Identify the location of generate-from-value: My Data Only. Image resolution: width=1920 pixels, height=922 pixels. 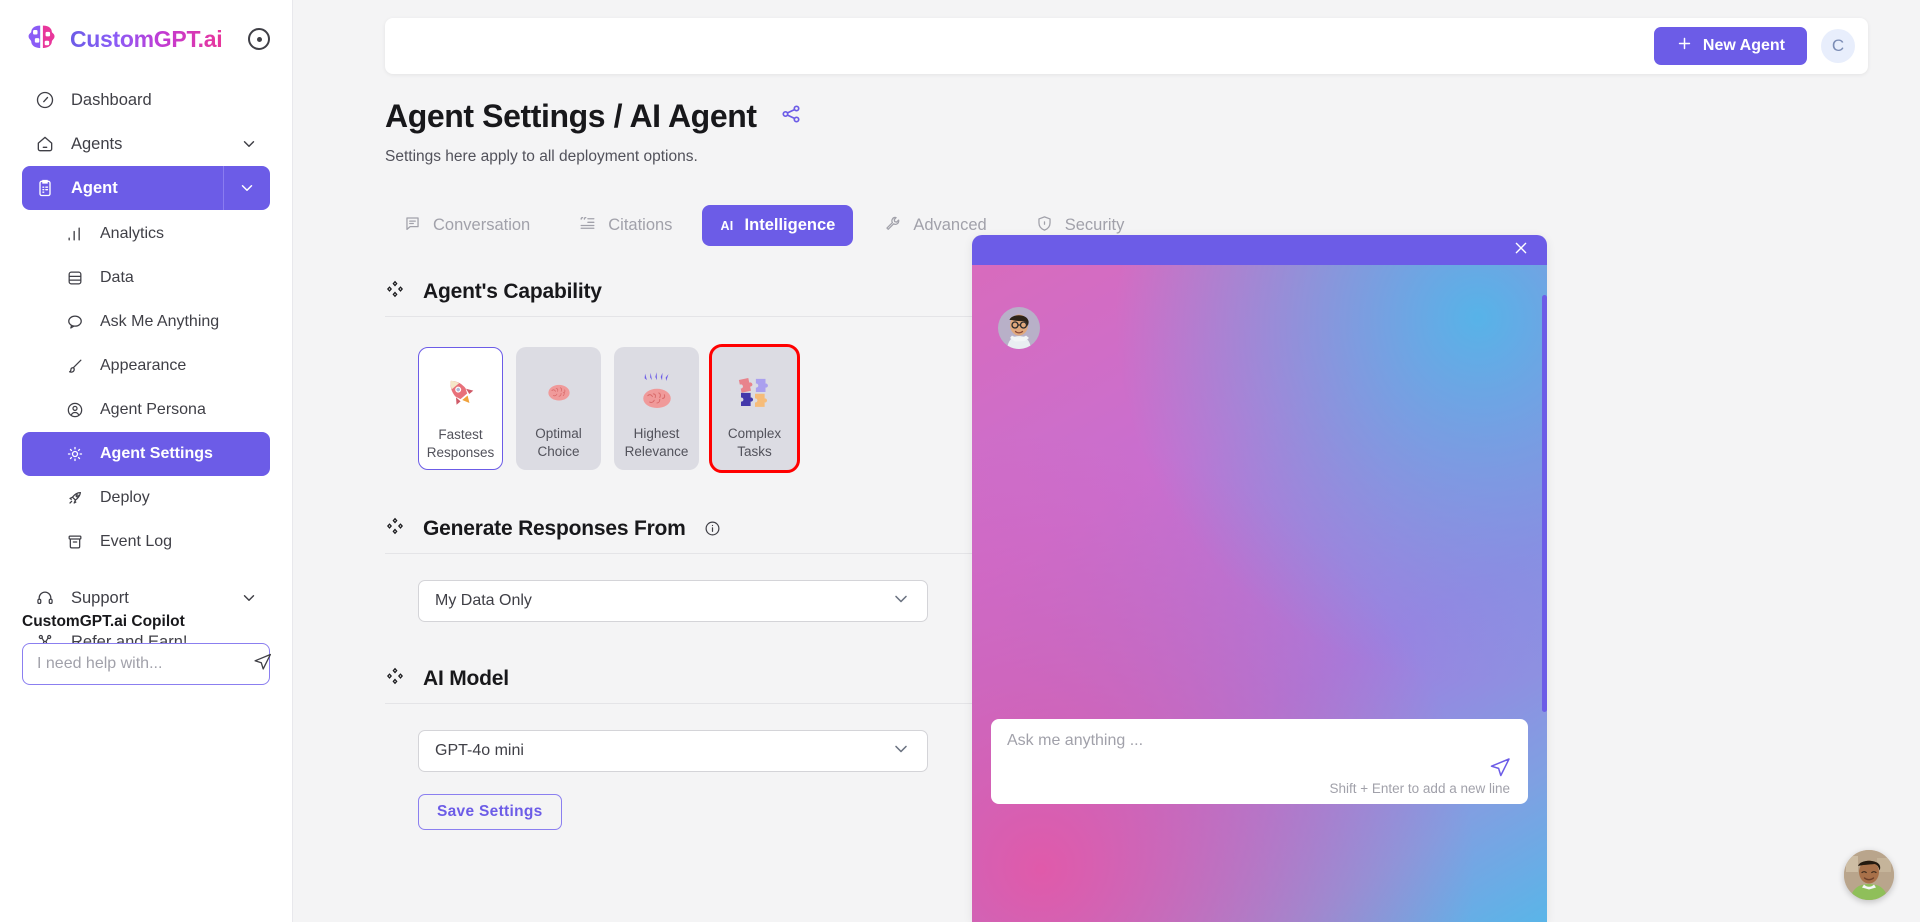
(483, 600).